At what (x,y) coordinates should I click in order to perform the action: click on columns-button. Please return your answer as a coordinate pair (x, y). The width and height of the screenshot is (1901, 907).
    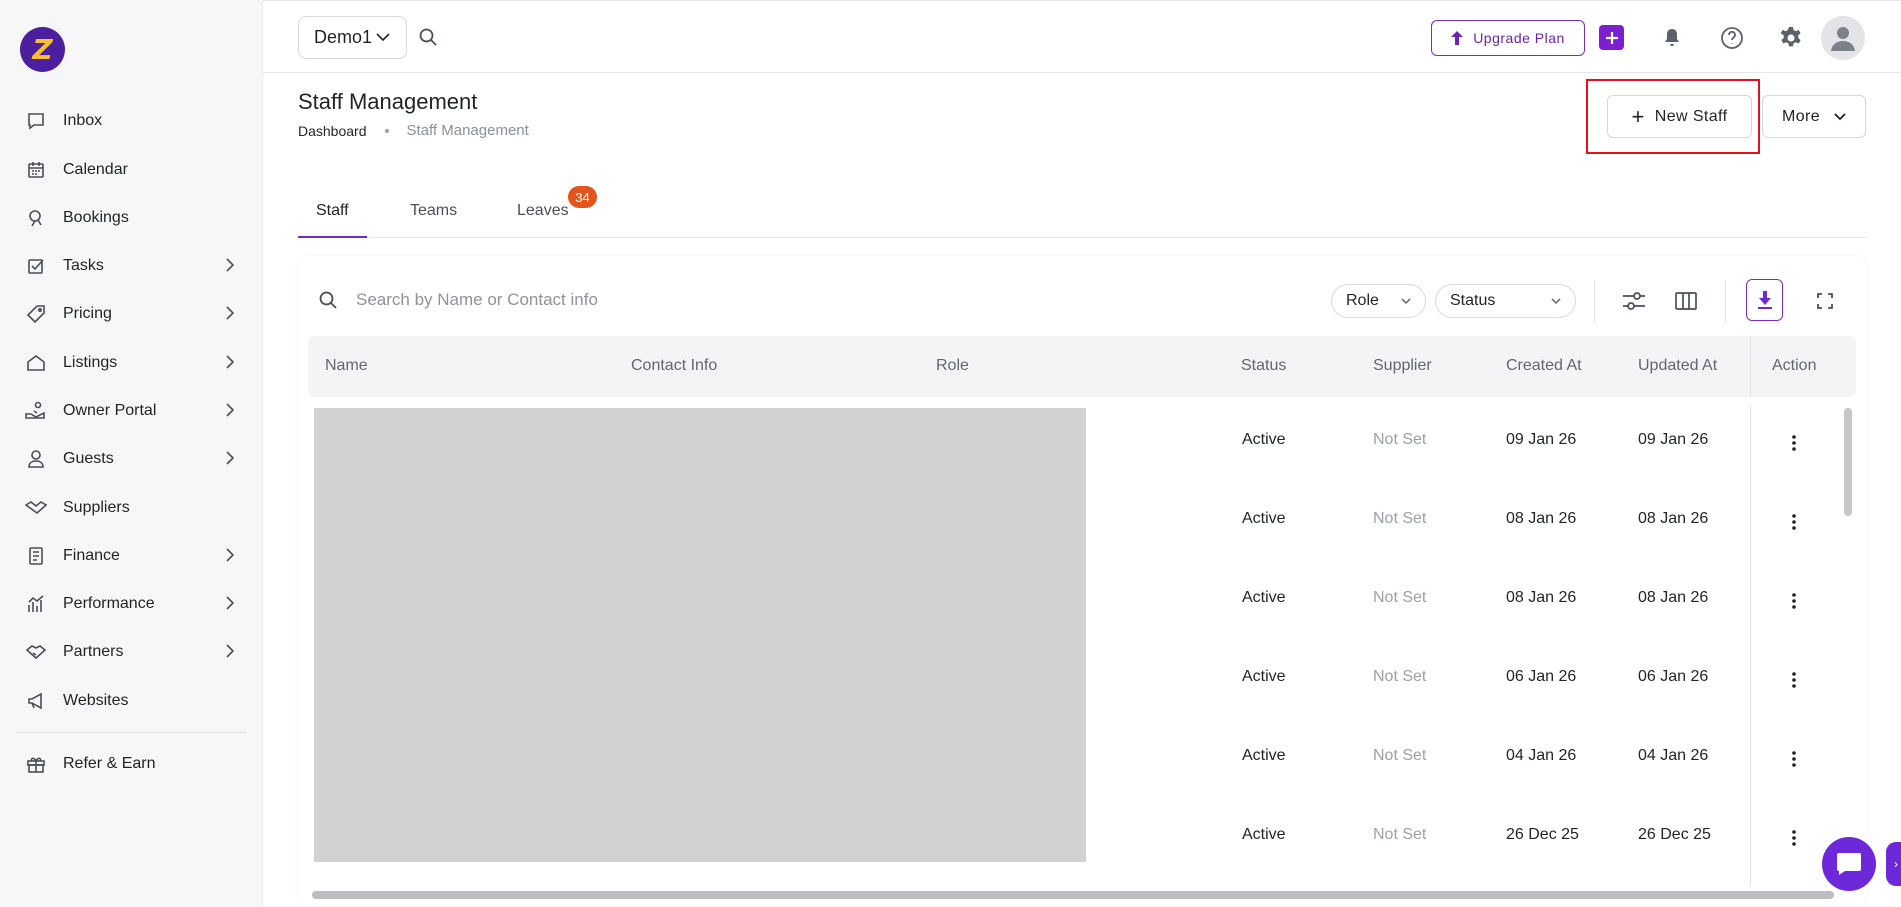
    Looking at the image, I should click on (1686, 301).